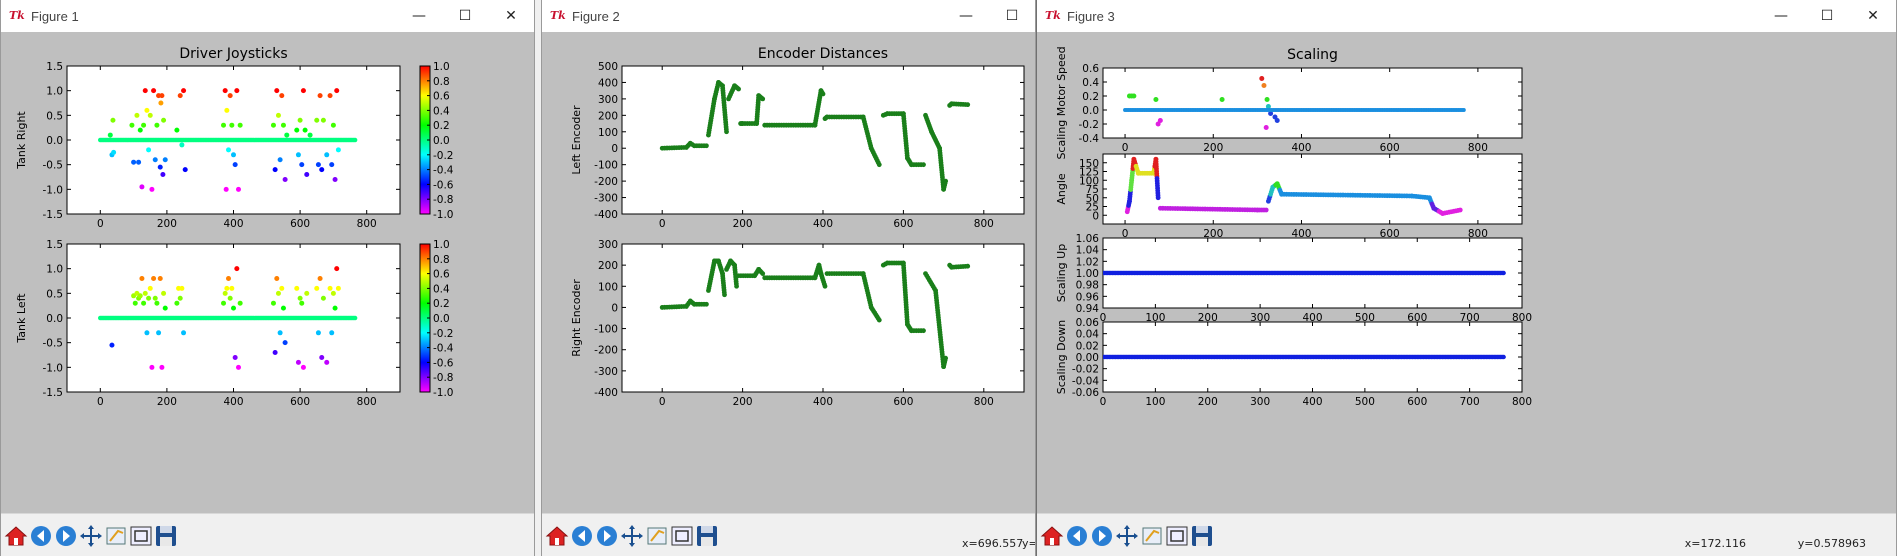  I want to click on subplot-2: Angle0 200 400 600 8000255075100125150, so click(1289, 196).